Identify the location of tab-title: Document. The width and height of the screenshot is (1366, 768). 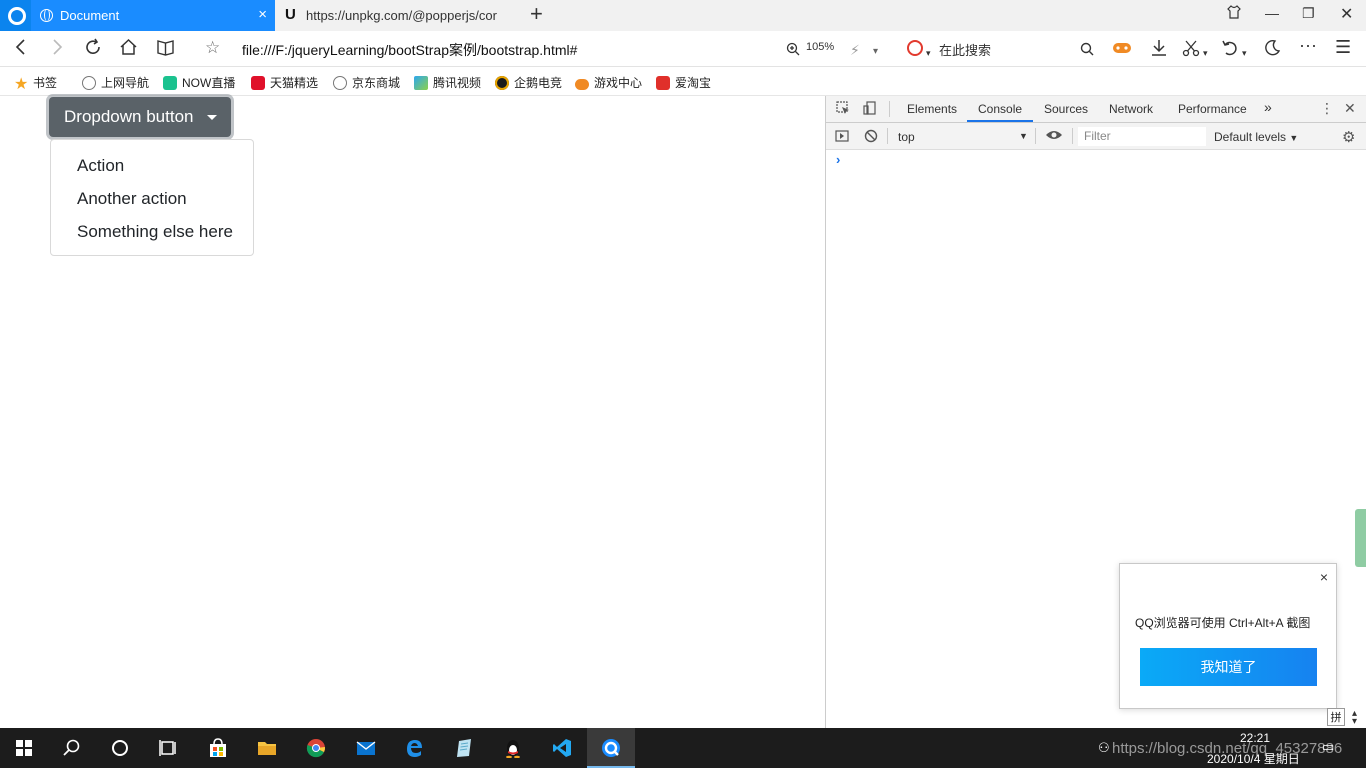
(90, 15).